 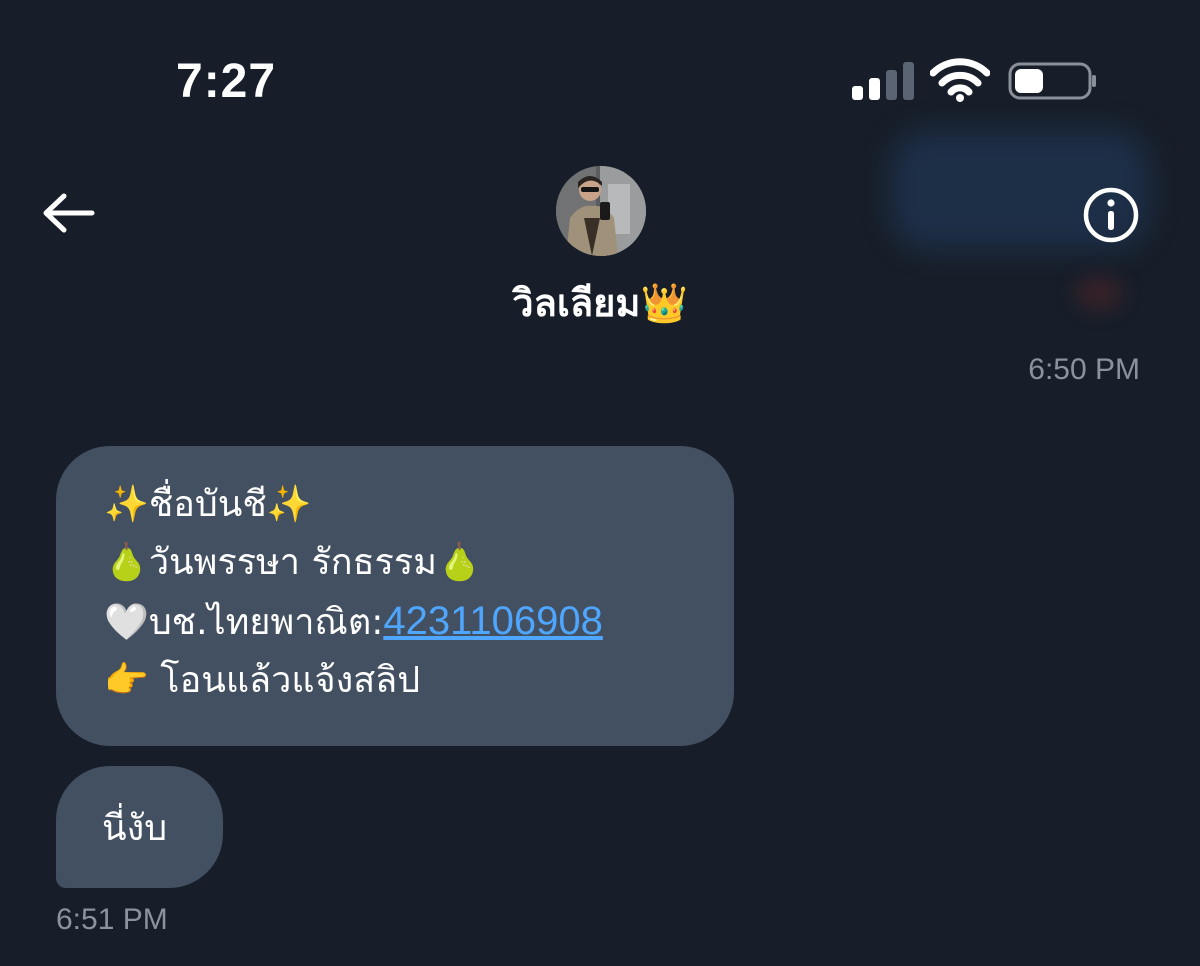 I want to click on contact-name: วิลเลียม👑, so click(x=600, y=304).